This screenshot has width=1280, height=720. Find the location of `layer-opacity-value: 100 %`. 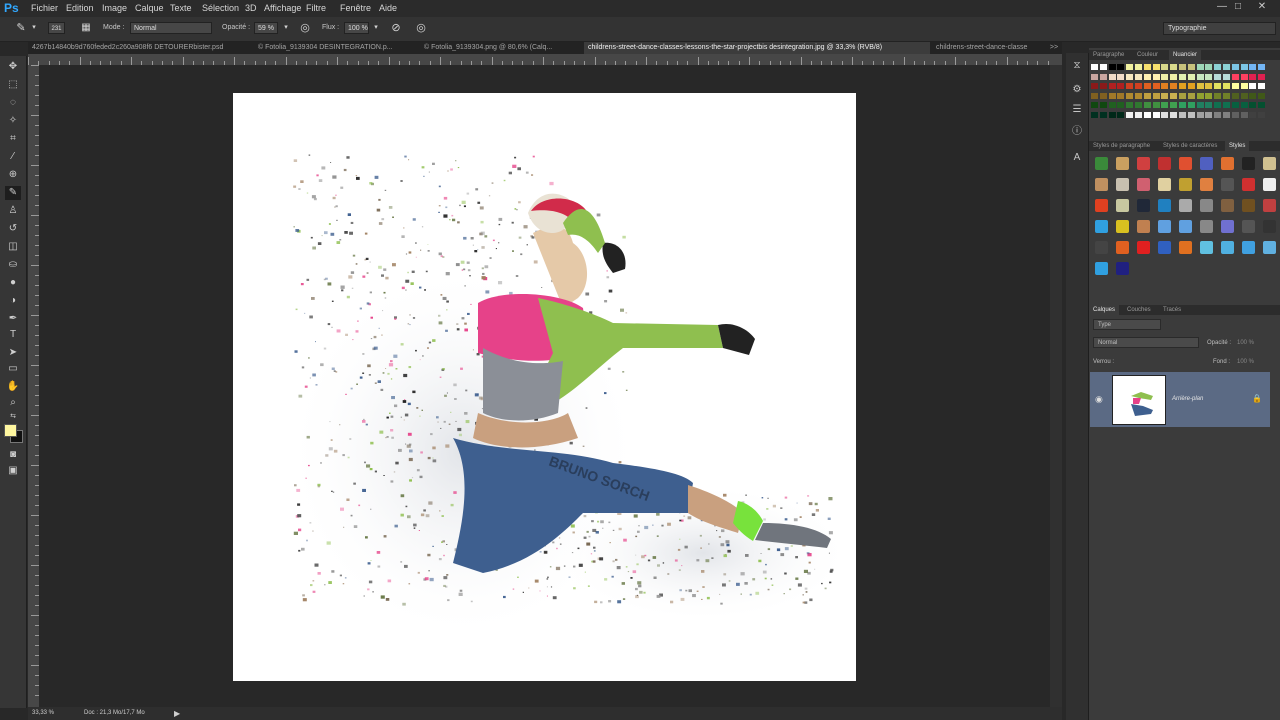

layer-opacity-value: 100 % is located at coordinates (1245, 343).